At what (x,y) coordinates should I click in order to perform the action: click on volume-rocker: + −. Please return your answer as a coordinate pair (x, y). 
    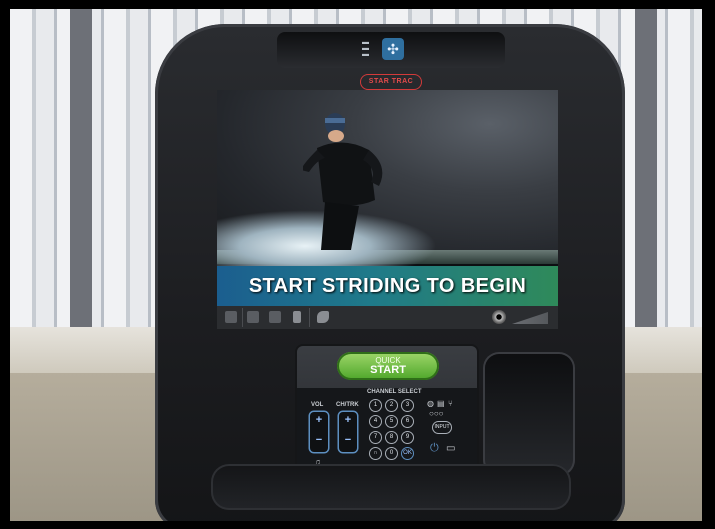
    Looking at the image, I should click on (319, 432).